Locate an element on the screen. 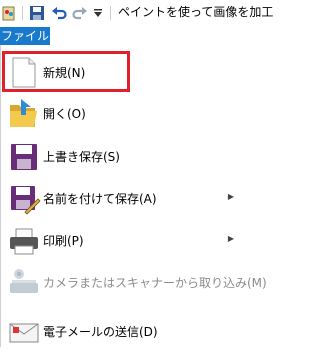  printer-icon is located at coordinates (24, 241).